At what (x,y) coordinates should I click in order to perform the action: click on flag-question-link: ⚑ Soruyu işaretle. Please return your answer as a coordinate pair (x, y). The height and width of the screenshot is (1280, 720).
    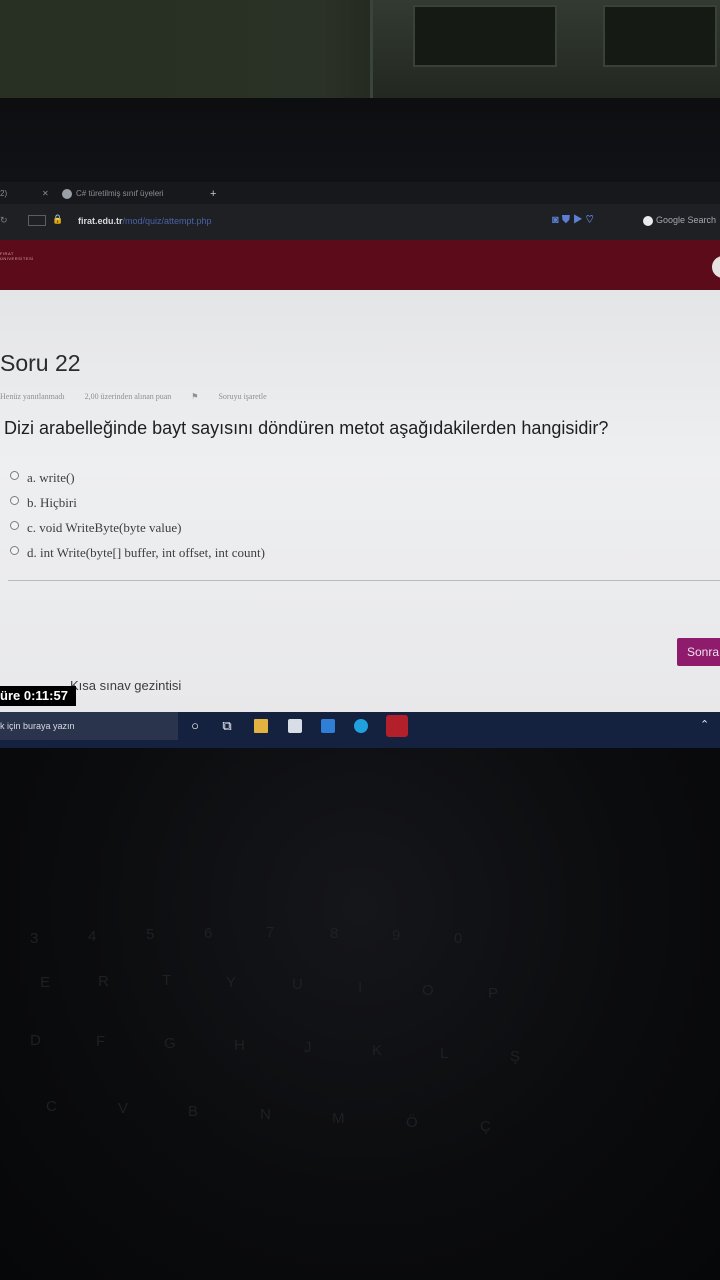
    Looking at the image, I should click on (237, 396).